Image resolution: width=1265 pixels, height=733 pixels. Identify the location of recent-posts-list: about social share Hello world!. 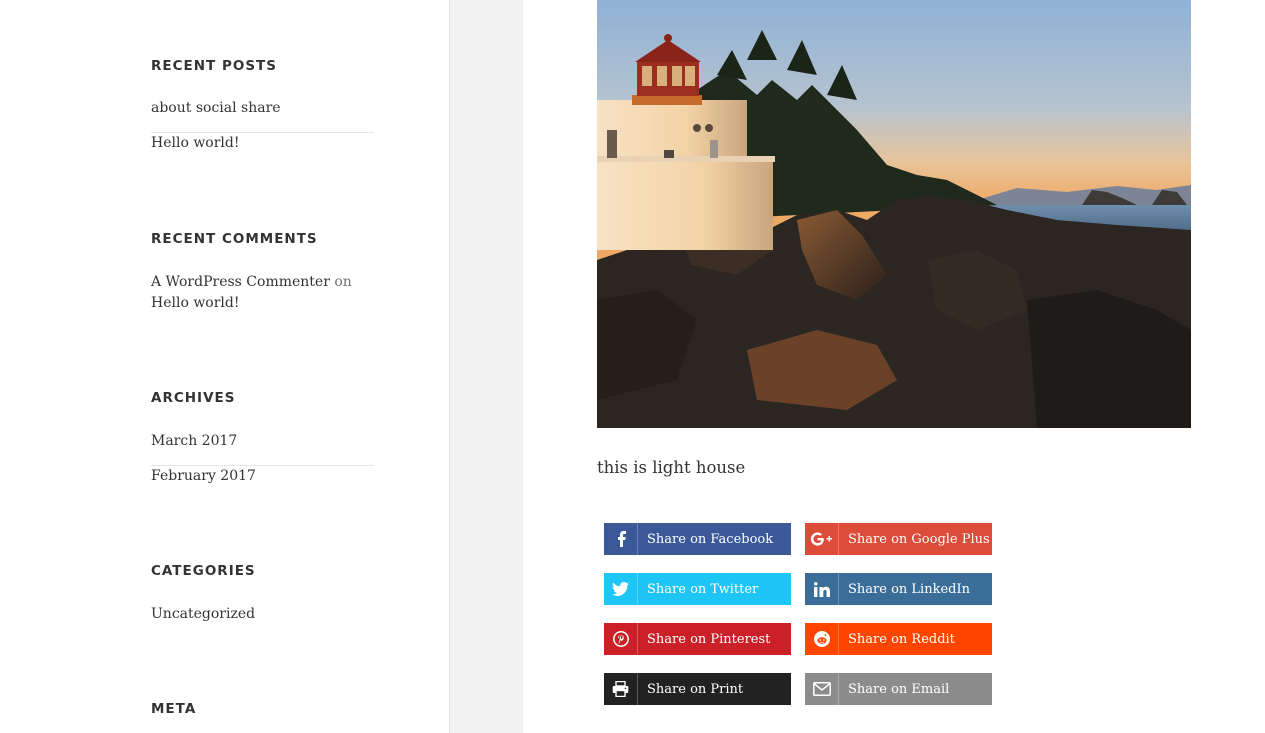
(262, 133).